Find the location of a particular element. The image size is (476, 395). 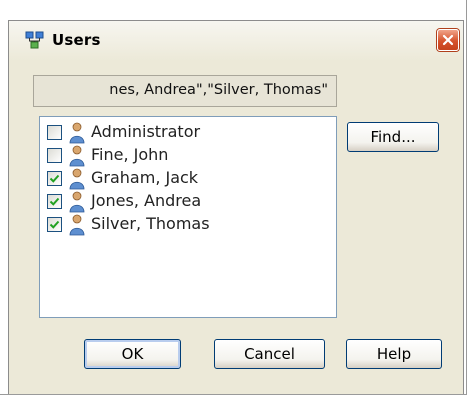

selected-names-field: nes, Andrea","Silver, Thomas" is located at coordinates (185, 91).